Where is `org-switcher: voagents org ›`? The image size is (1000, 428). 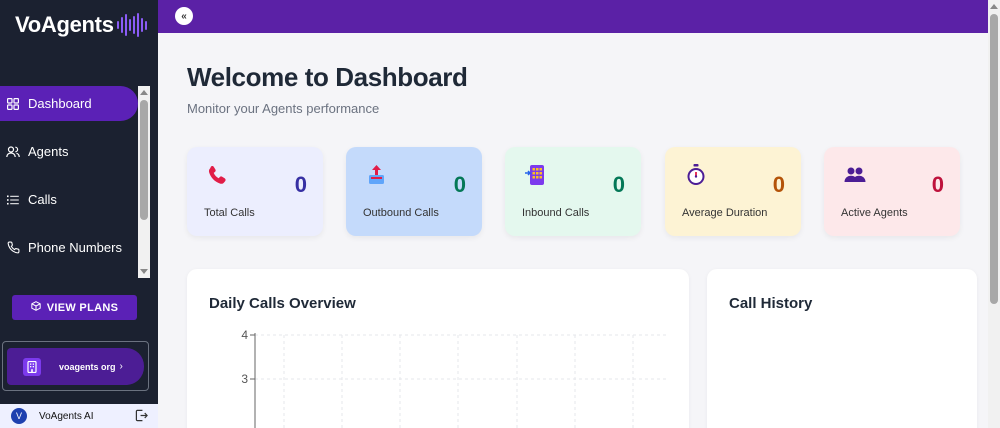 org-switcher: voagents org › is located at coordinates (75, 366).